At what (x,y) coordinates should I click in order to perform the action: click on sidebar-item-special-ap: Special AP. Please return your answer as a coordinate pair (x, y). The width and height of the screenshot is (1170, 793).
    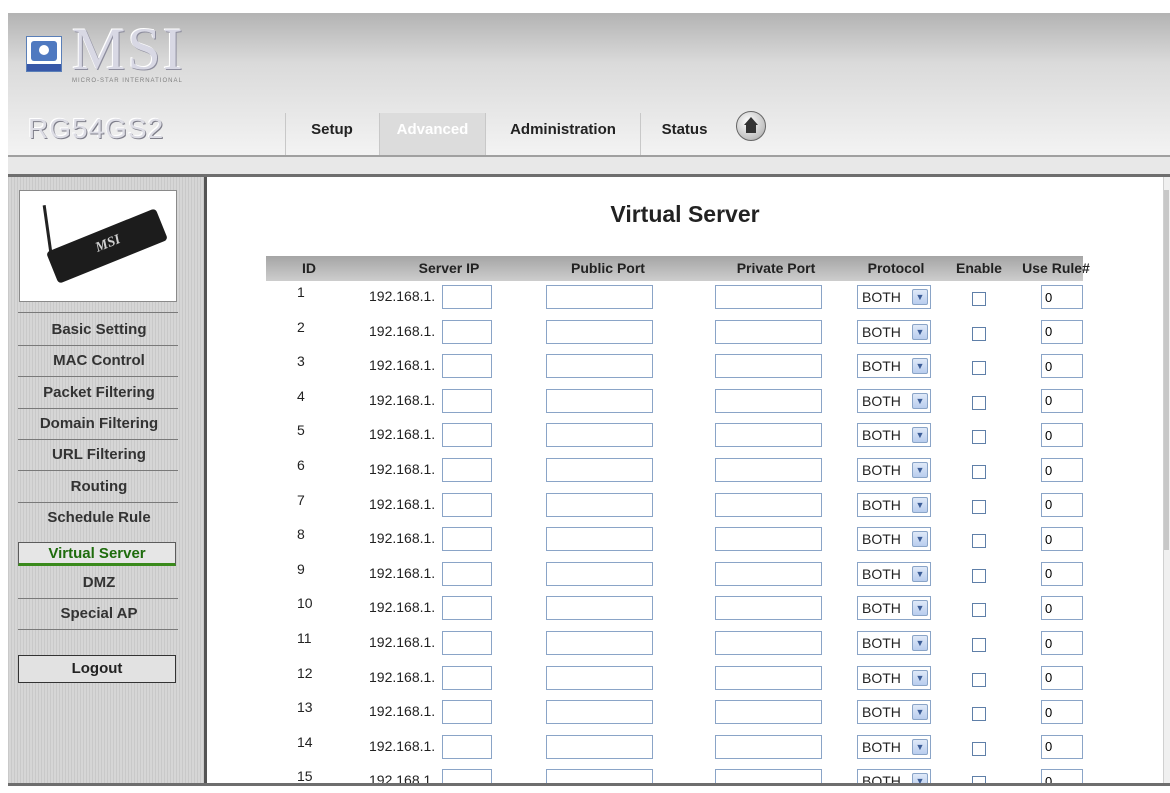
    Looking at the image, I should click on (99, 614).